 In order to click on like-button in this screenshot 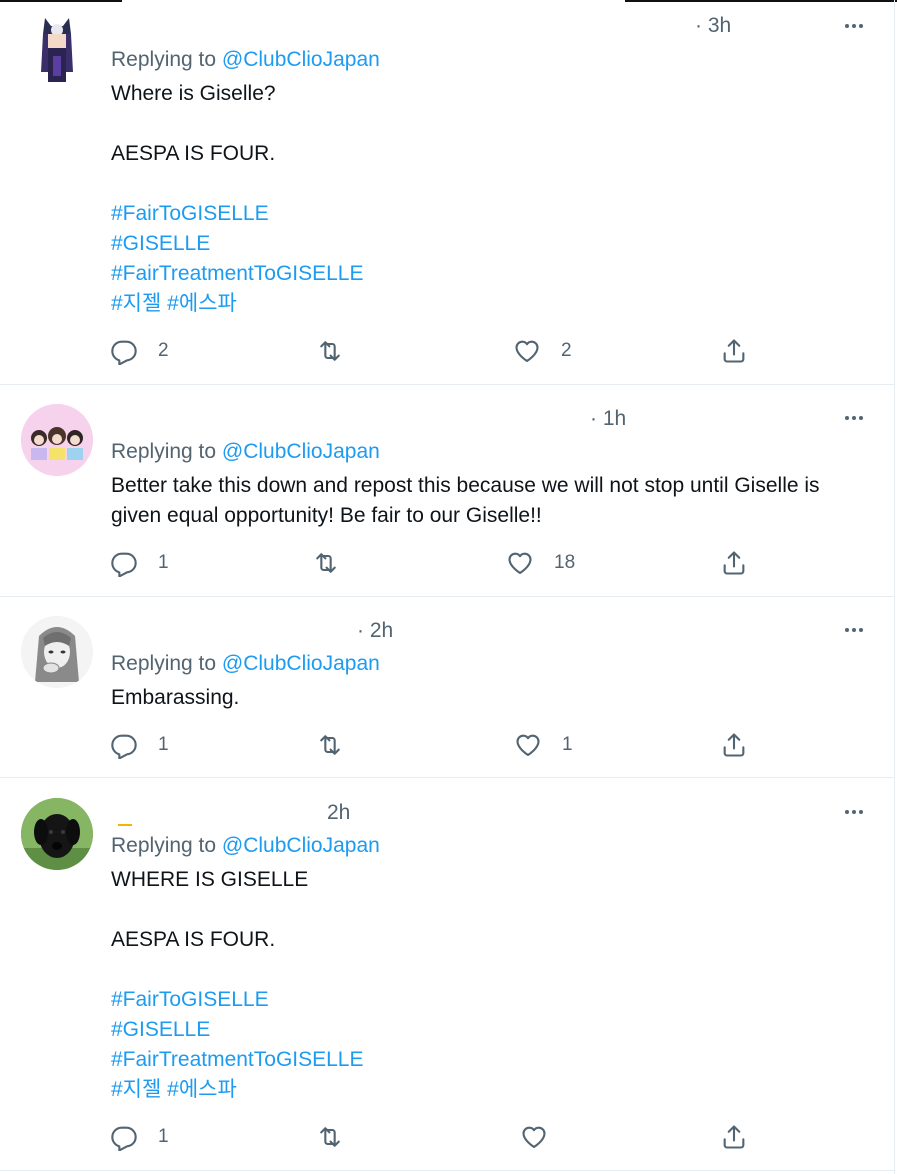, I will do `click(544, 1137)`.